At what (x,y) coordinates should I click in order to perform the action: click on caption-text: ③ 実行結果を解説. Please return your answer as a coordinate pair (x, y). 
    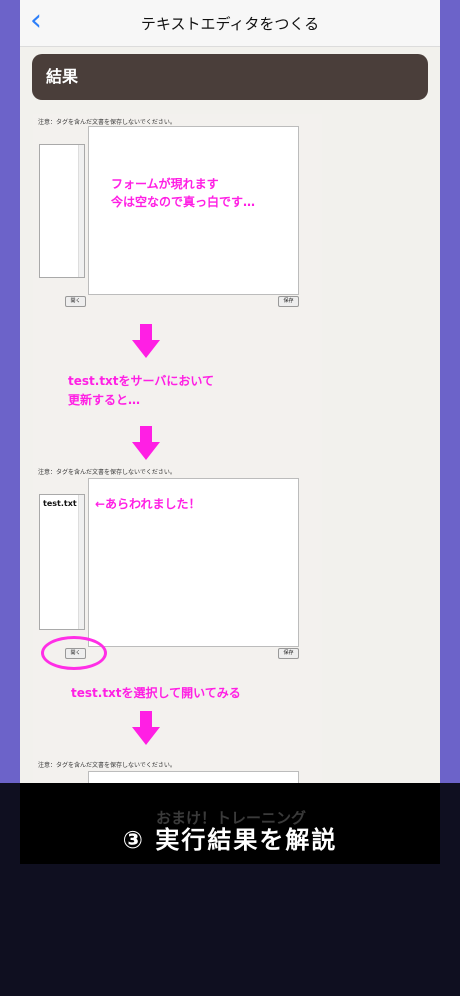
    Looking at the image, I should click on (230, 840).